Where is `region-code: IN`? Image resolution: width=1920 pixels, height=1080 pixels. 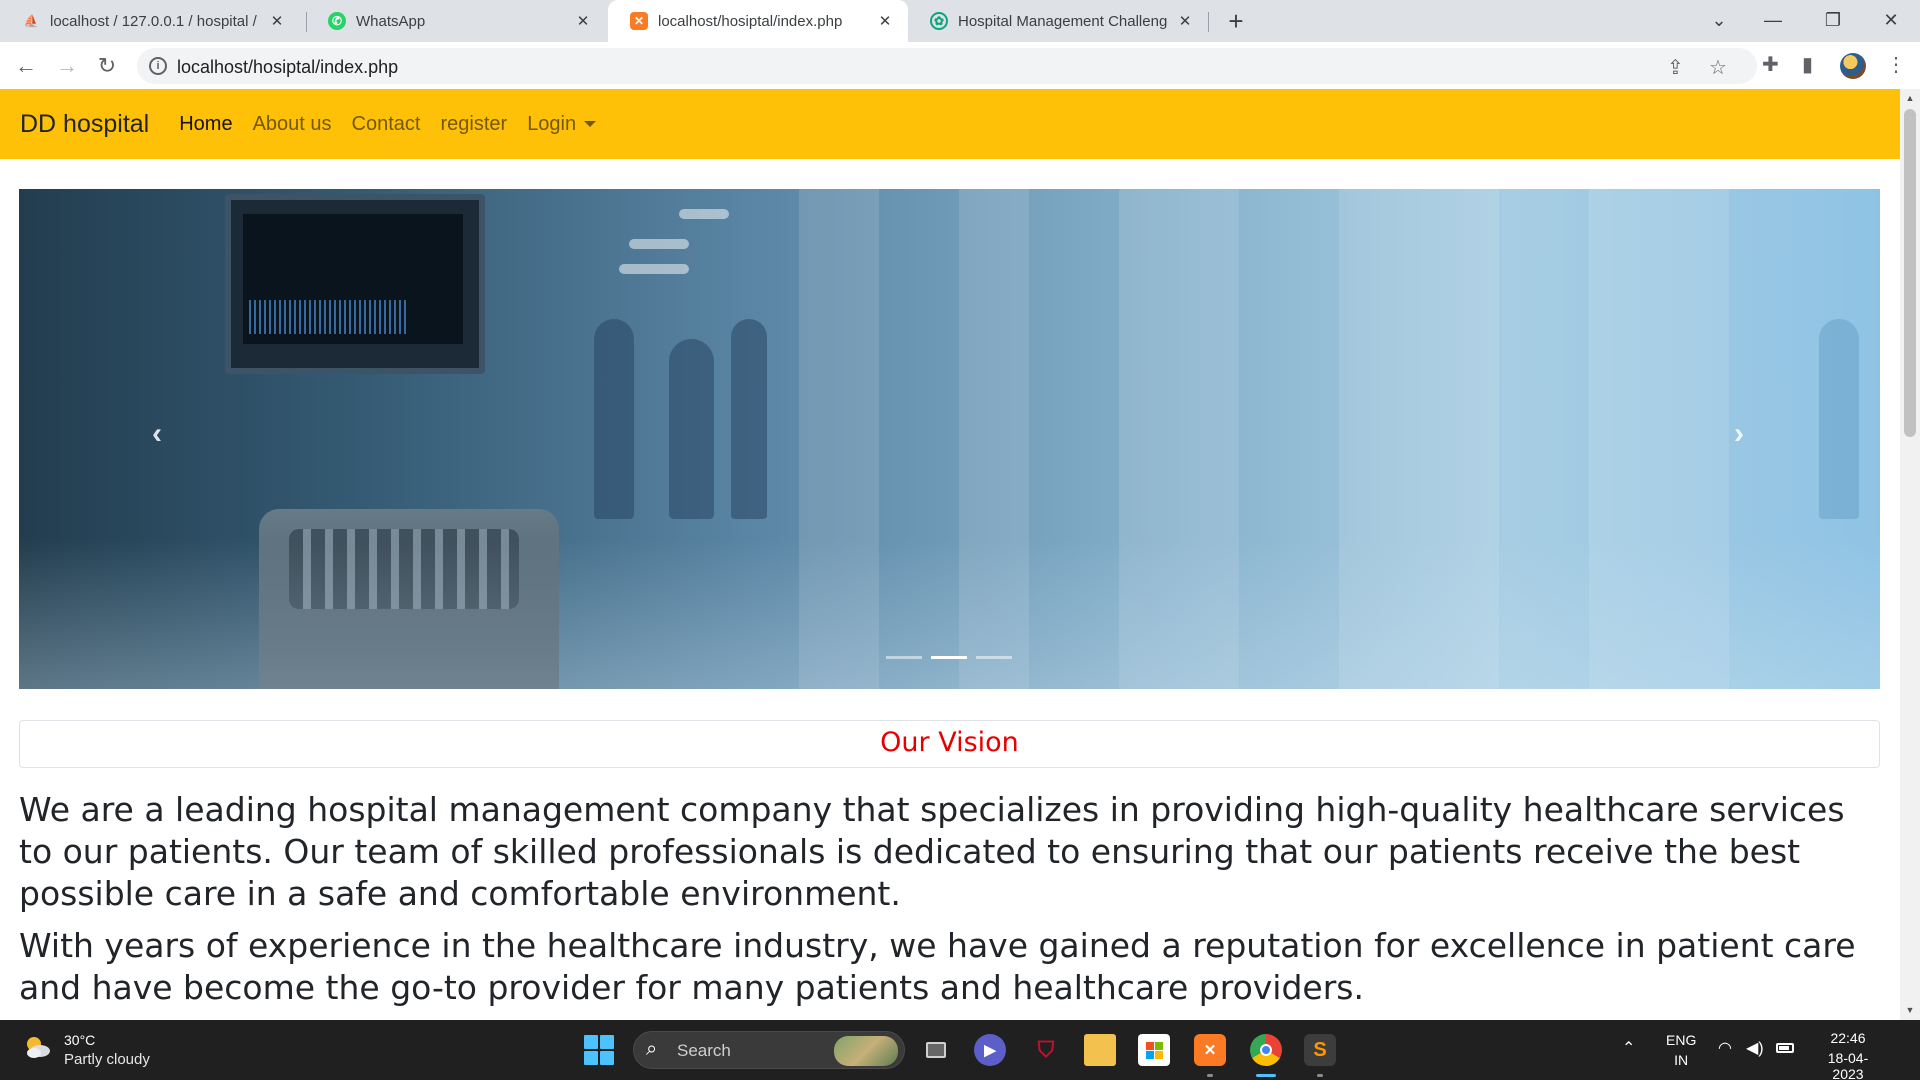
region-code: IN is located at coordinates (1681, 1060).